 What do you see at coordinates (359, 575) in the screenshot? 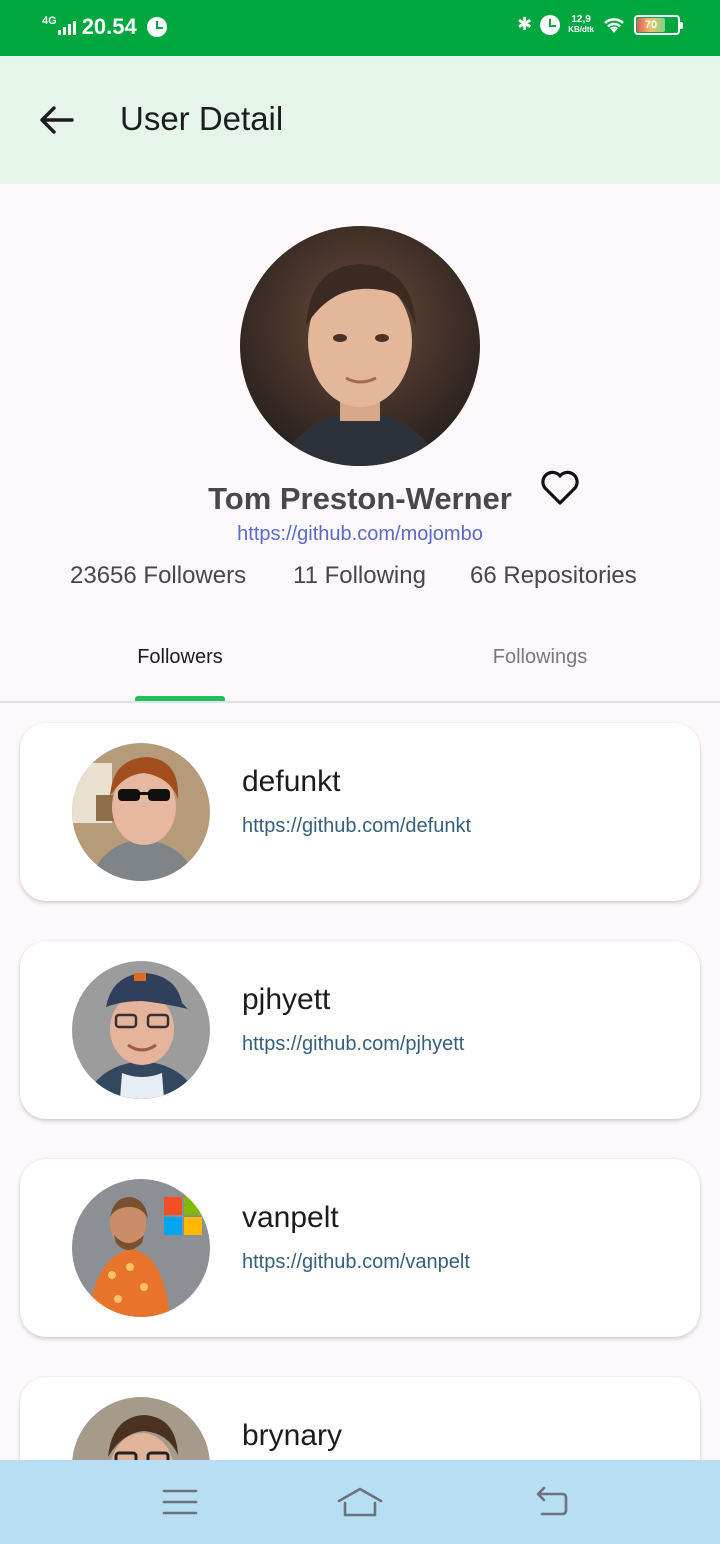
I see `following-count: 11 Following` at bounding box center [359, 575].